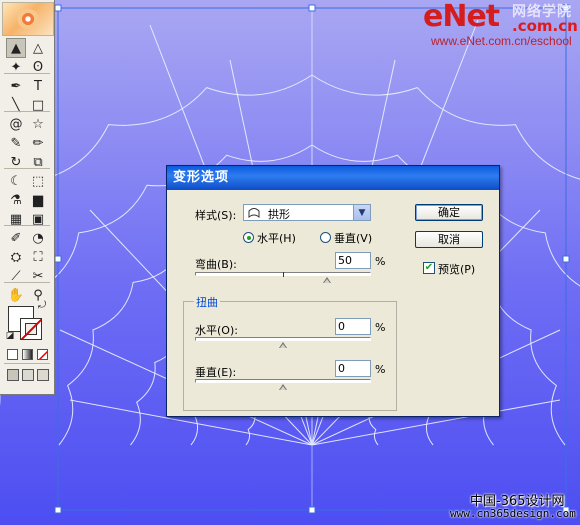 The height and width of the screenshot is (525, 580). I want to click on hollow-arrow-icon: △, so click(38, 48).